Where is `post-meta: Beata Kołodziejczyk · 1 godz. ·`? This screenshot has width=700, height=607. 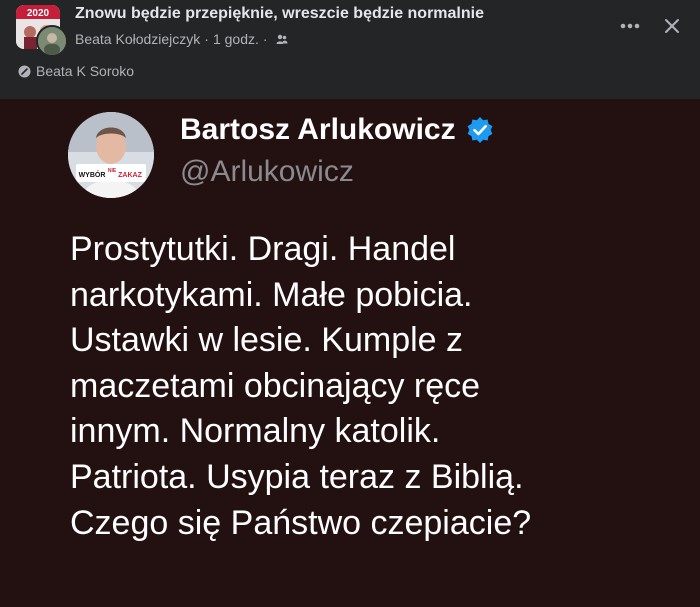 post-meta: Beata Kołodziejczyk · 1 godz. · is located at coordinates (181, 39).